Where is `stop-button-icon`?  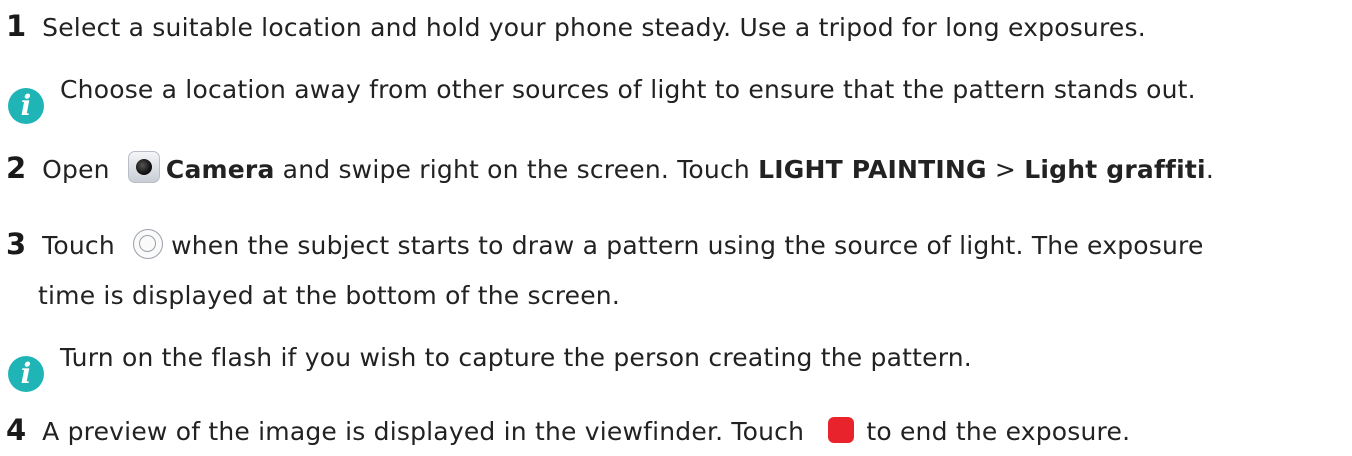
stop-button-icon is located at coordinates (841, 430).